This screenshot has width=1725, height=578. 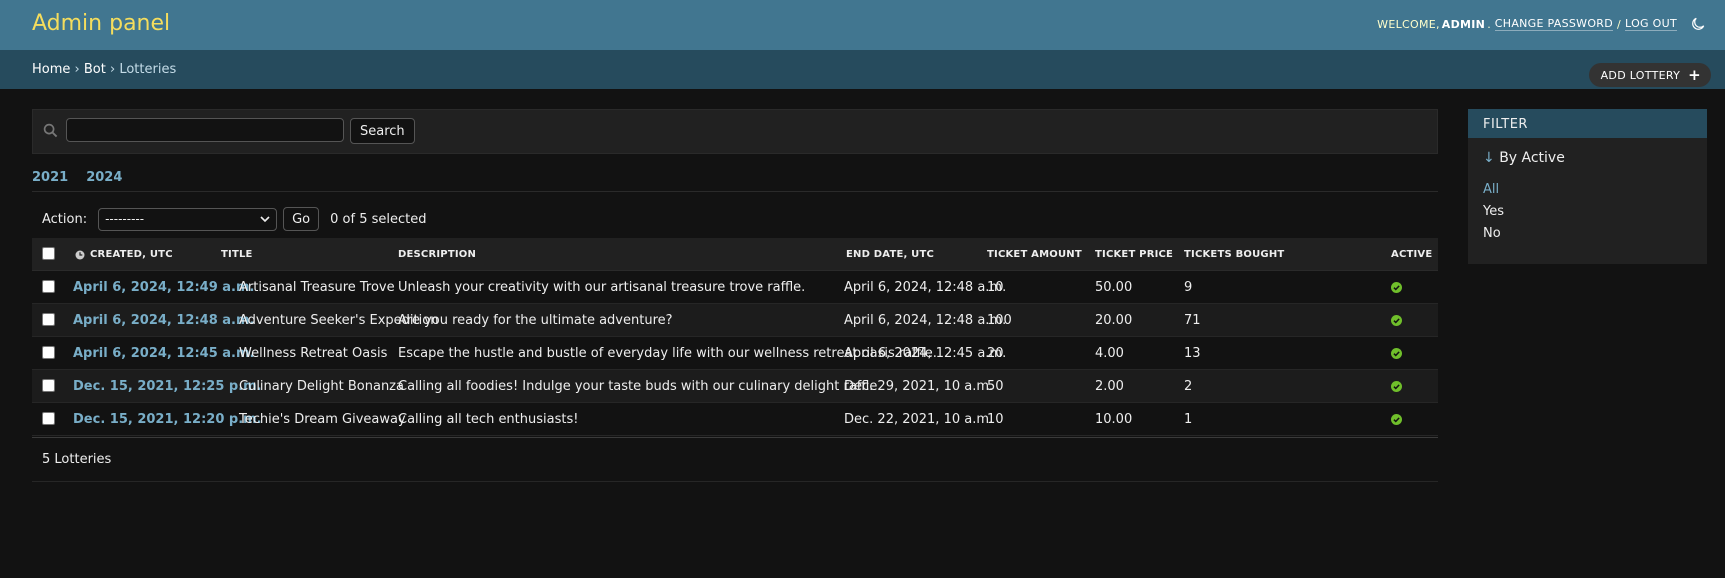 I want to click on column-title: TITLE, so click(x=237, y=254).